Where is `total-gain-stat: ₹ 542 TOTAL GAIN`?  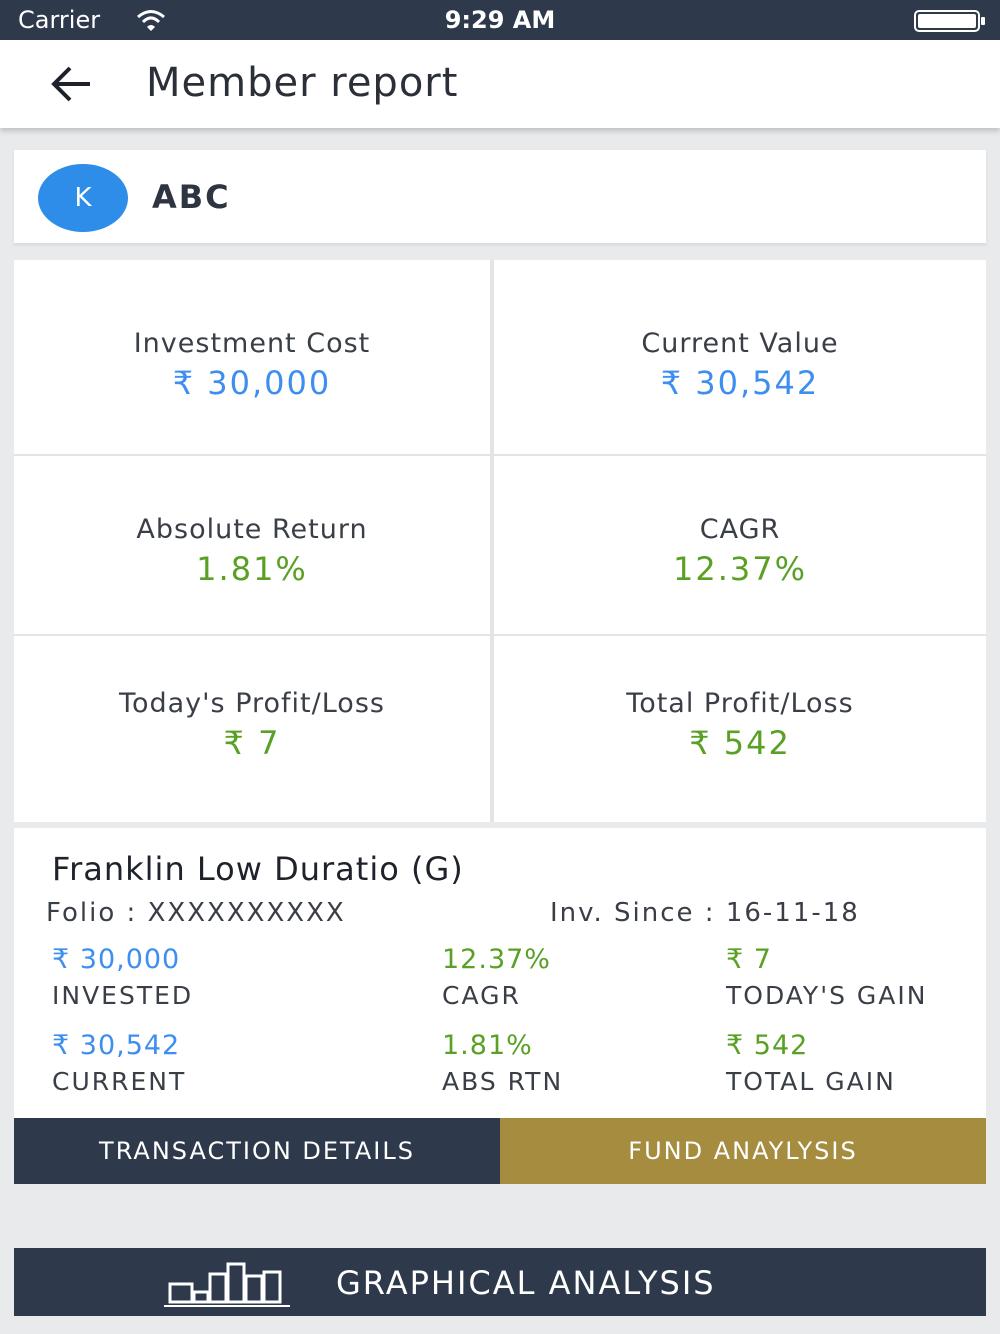 total-gain-stat: ₹ 542 TOTAL GAIN is located at coordinates (811, 1063).